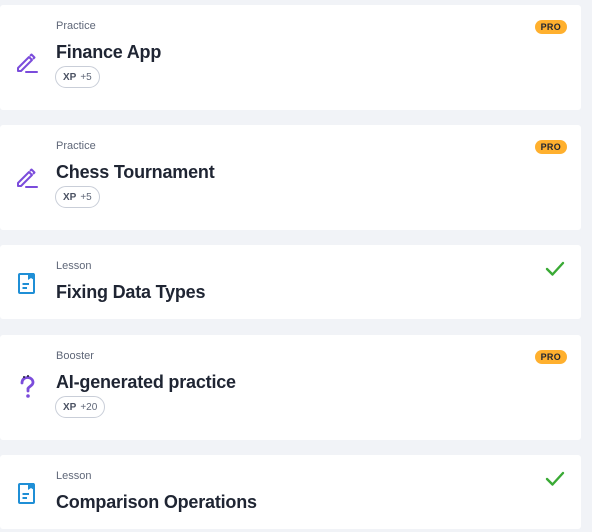 This screenshot has width=592, height=532. What do you see at coordinates (75, 356) in the screenshot?
I see `item-type: Booster` at bounding box center [75, 356].